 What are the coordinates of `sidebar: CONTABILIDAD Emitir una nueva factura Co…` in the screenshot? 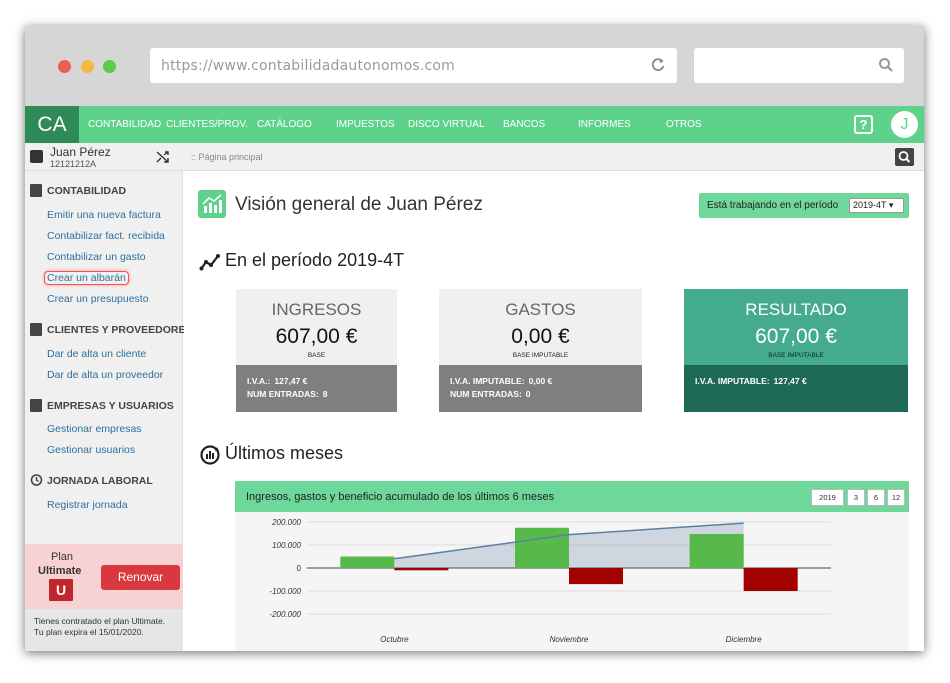 It's located at (108, 411).